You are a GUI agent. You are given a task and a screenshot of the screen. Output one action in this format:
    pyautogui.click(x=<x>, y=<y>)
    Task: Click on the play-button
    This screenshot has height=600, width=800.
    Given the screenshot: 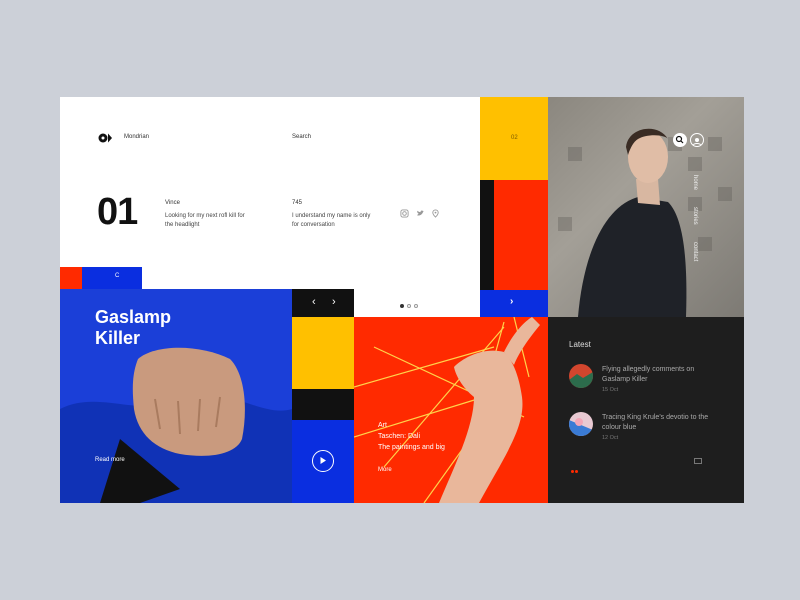 What is the action you would take?
    pyautogui.click(x=323, y=461)
    